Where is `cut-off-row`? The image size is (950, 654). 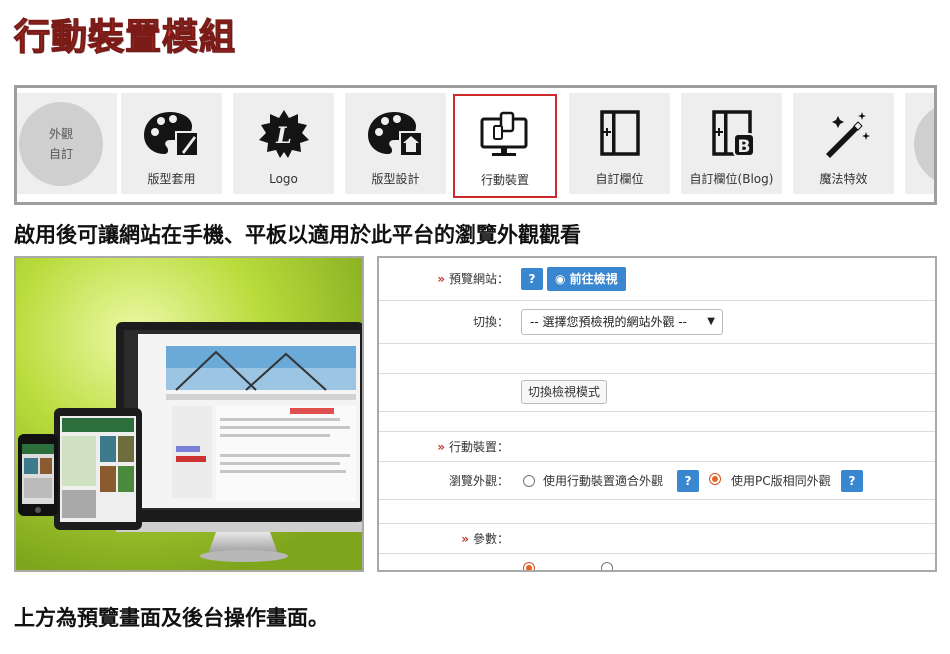
cut-off-row is located at coordinates (657, 562).